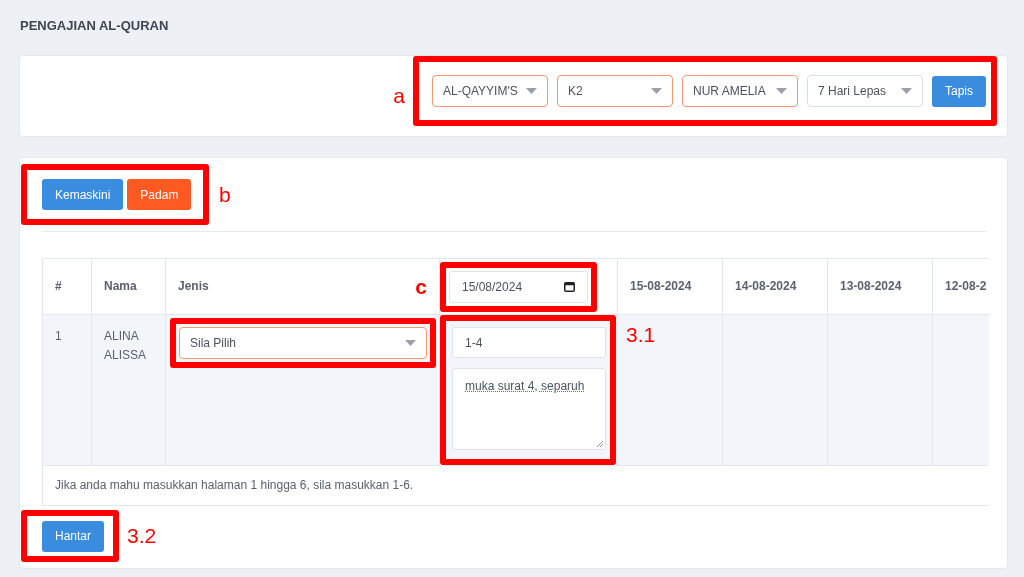 The height and width of the screenshot is (577, 1024). What do you see at coordinates (58, 286) in the screenshot?
I see `column-header: #` at bounding box center [58, 286].